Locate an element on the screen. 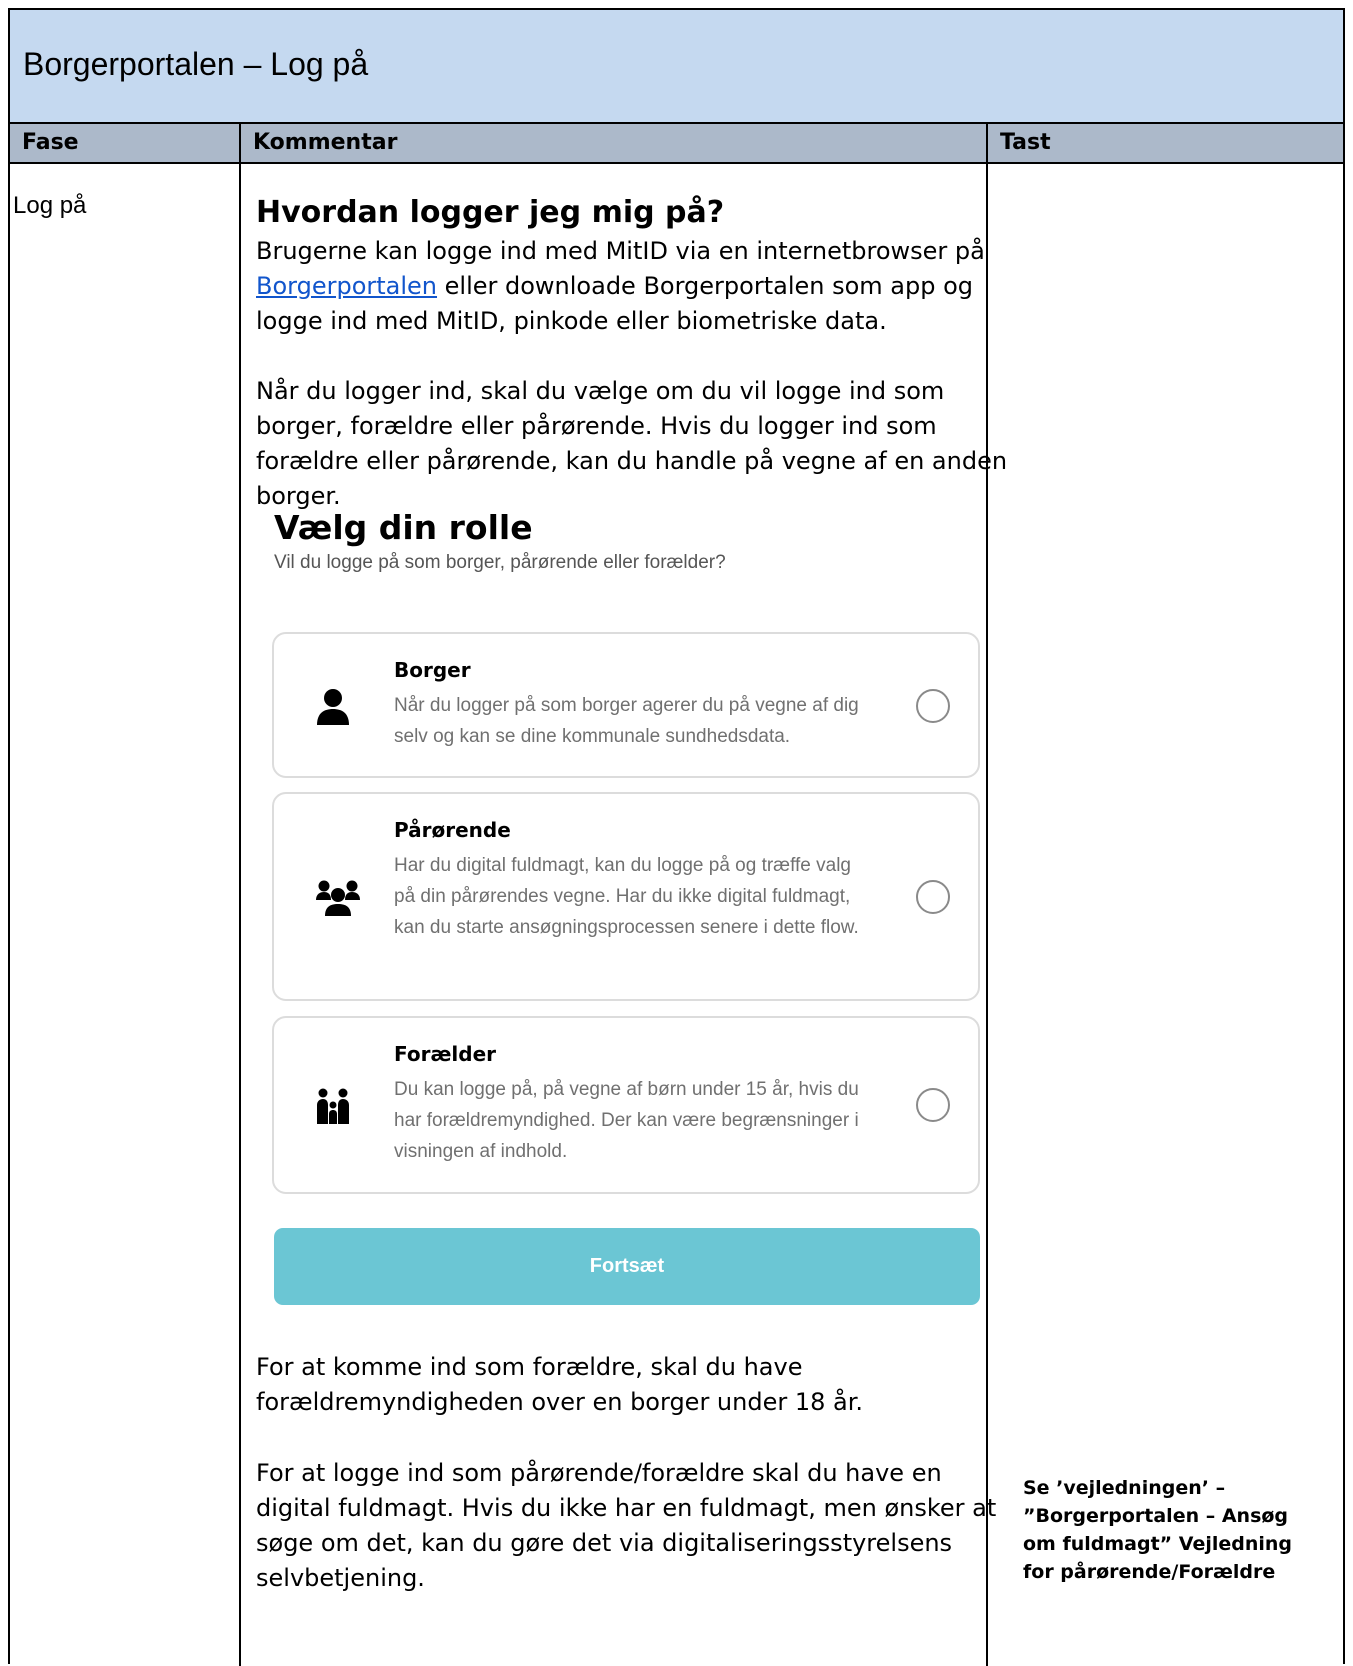 The image size is (1353, 1666). column-divider is located at coordinates (240, 895).